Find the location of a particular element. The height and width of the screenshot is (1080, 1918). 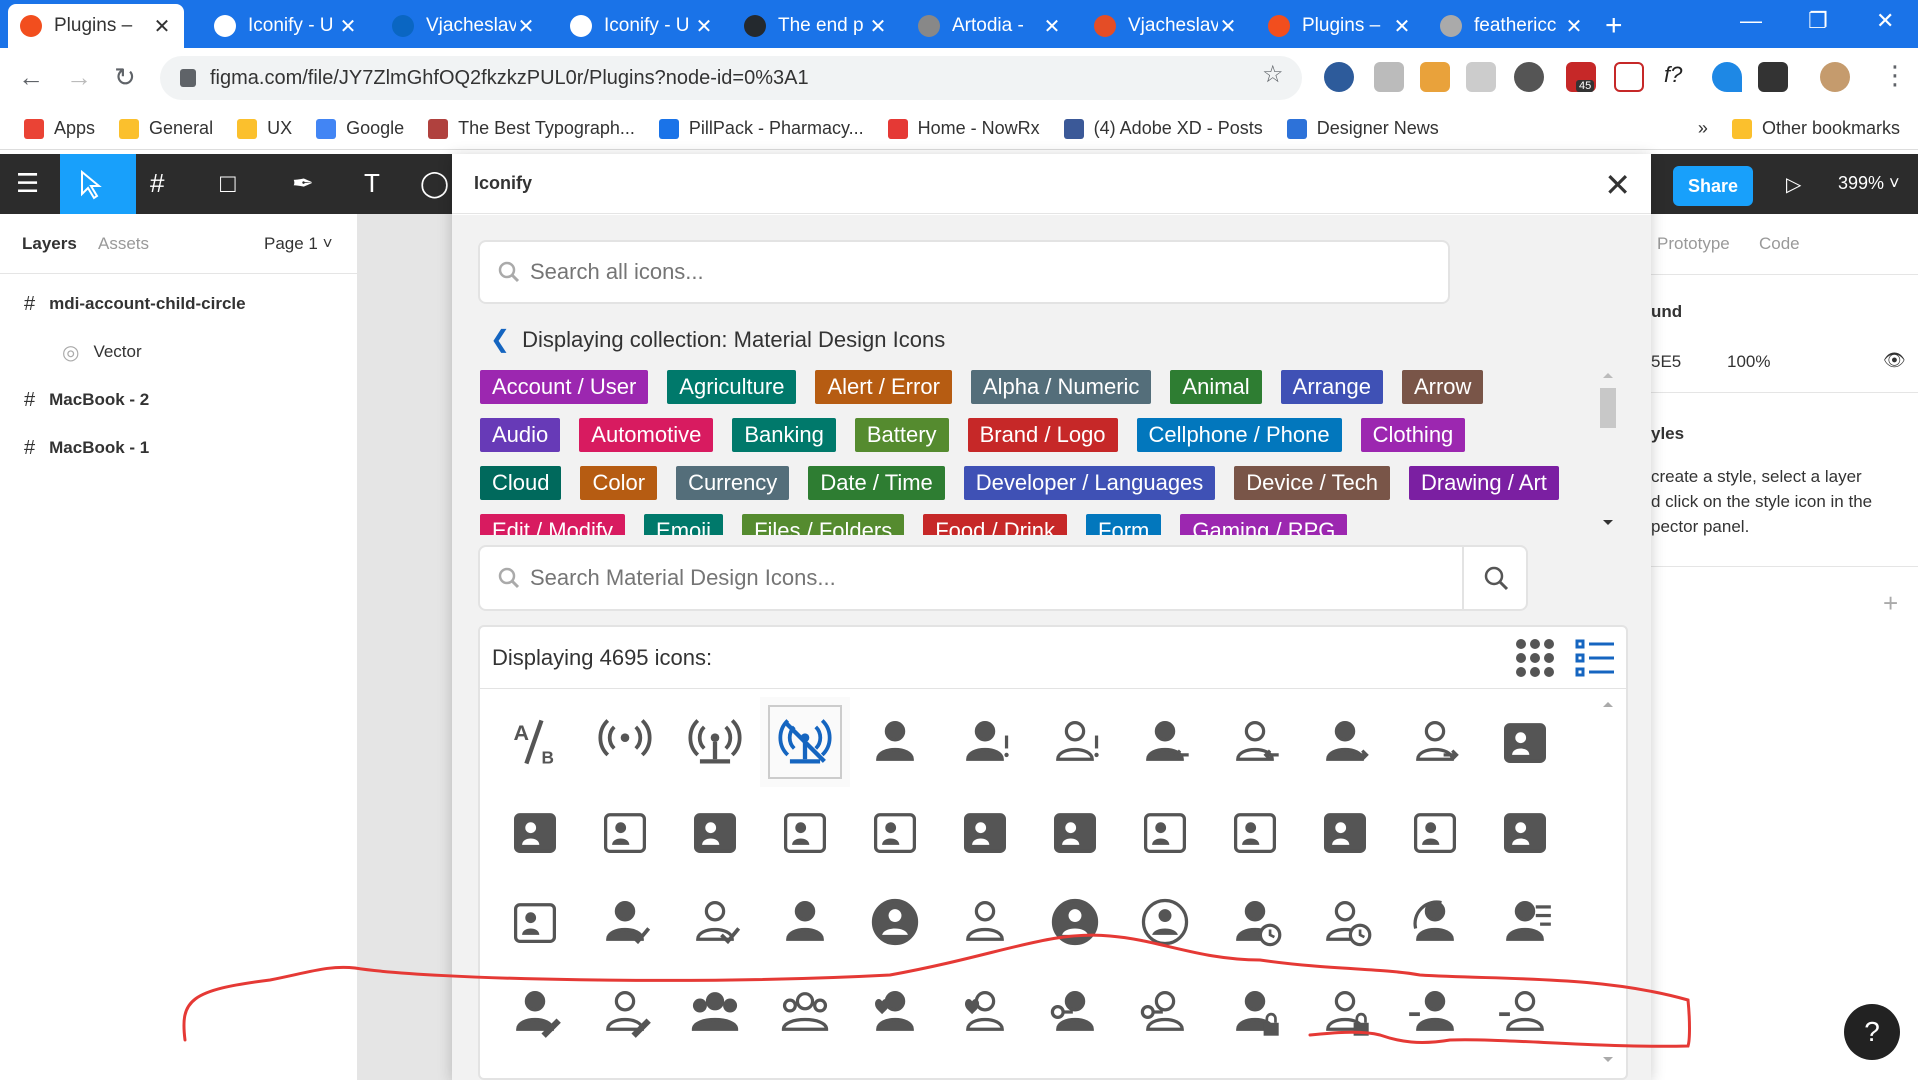

bookmark-item: General is located at coordinates (166, 128).